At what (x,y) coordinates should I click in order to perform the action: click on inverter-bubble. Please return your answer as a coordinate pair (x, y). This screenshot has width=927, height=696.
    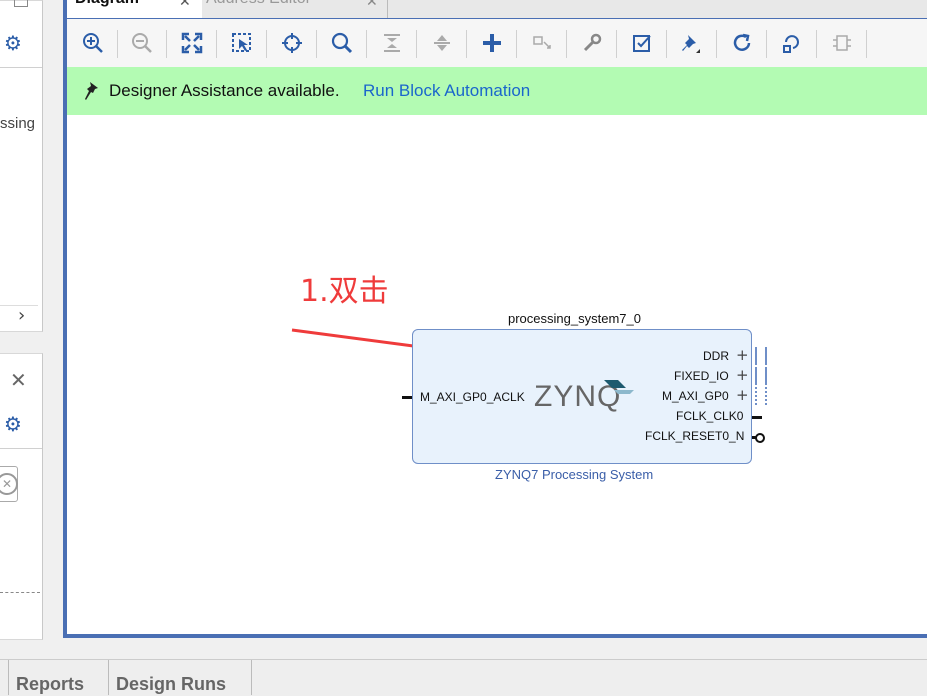
    Looking at the image, I should click on (760, 438).